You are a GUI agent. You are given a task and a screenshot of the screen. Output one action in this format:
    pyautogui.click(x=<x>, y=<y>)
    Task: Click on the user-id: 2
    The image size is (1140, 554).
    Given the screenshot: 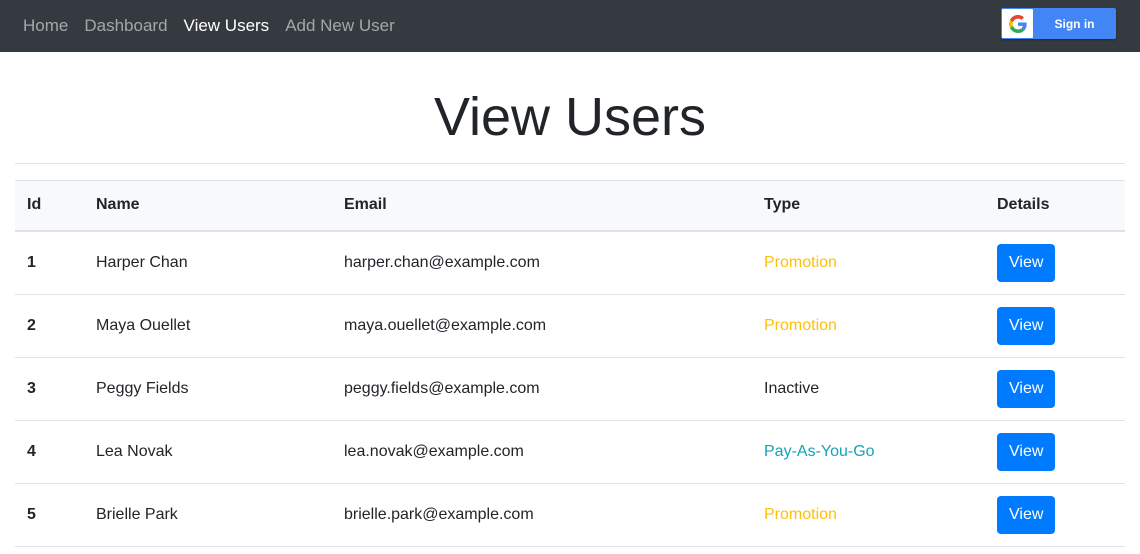 What is the action you would take?
    pyautogui.click(x=49, y=326)
    